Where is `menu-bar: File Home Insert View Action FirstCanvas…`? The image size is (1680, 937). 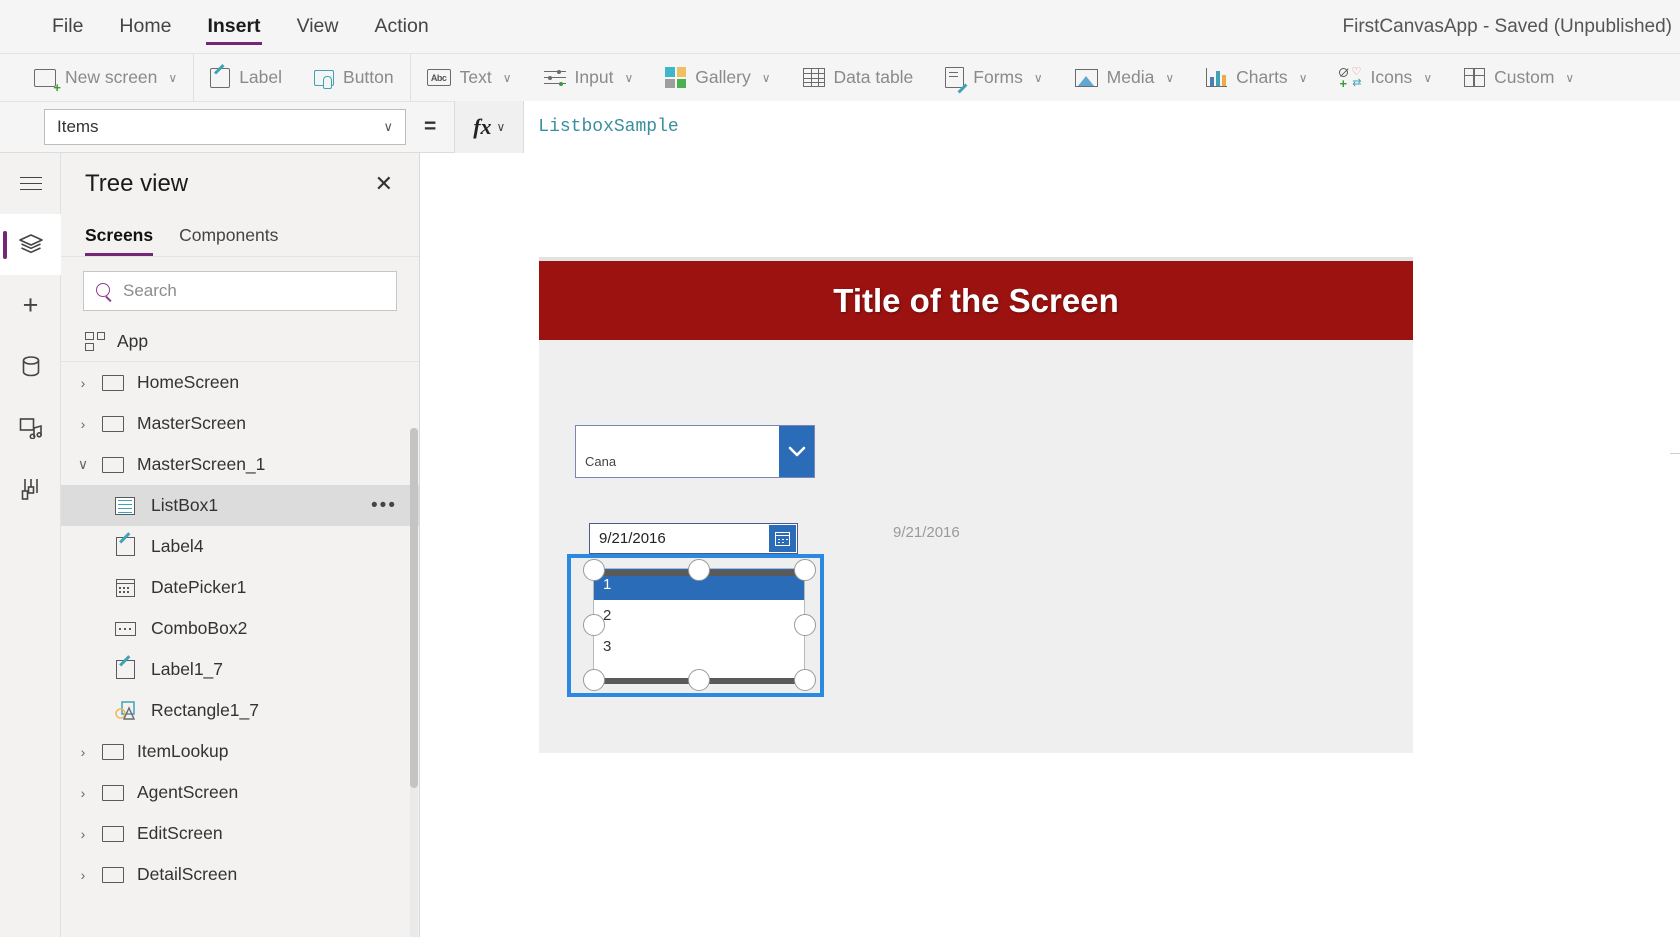 menu-bar: File Home Insert View Action FirstCanvas… is located at coordinates (840, 26).